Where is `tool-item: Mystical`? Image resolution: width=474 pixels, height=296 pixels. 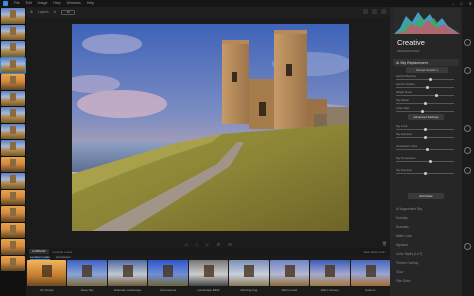
tool-item: Mystical is located at coordinates (402, 245).